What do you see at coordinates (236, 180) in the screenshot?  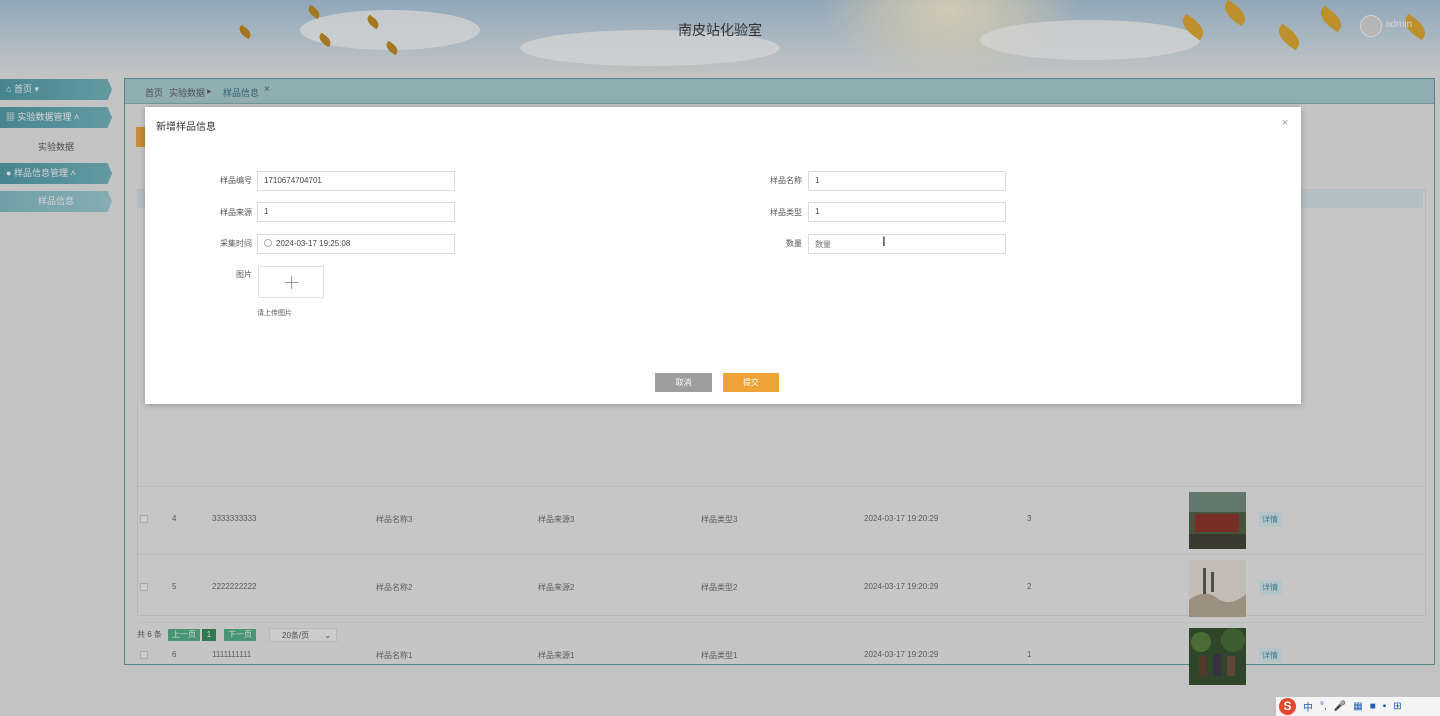 I see `sample-code-label: 样品编号` at bounding box center [236, 180].